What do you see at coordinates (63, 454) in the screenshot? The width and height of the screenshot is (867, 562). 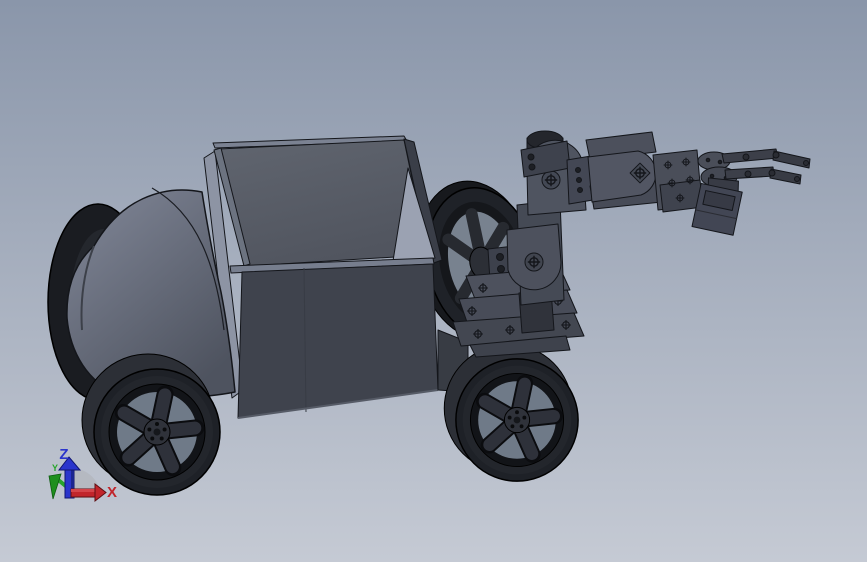 I see `z-axis-label: Z` at bounding box center [63, 454].